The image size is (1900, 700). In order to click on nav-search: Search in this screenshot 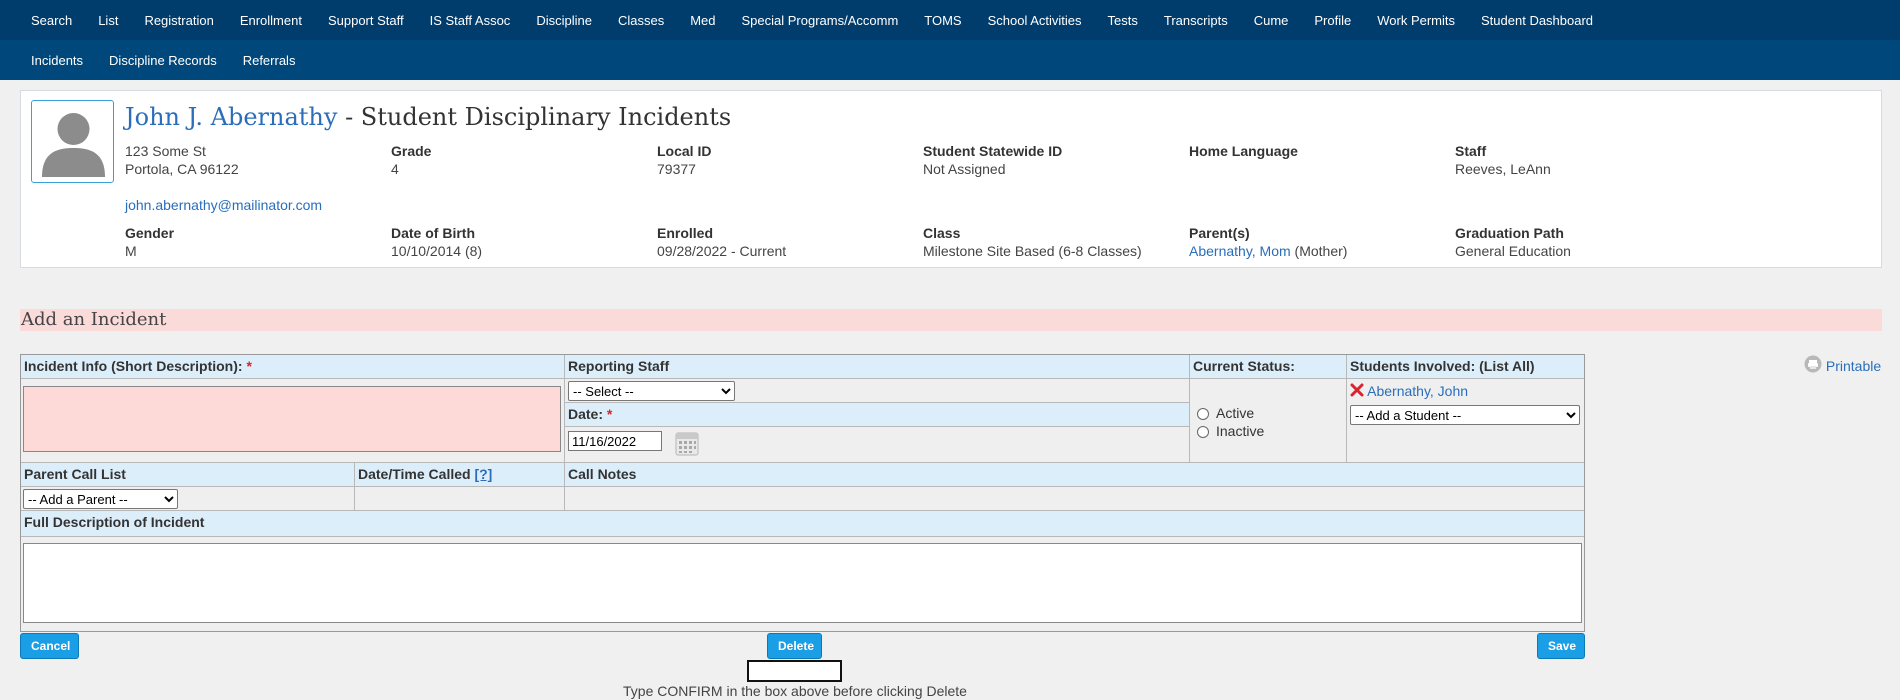, I will do `click(51, 20)`.